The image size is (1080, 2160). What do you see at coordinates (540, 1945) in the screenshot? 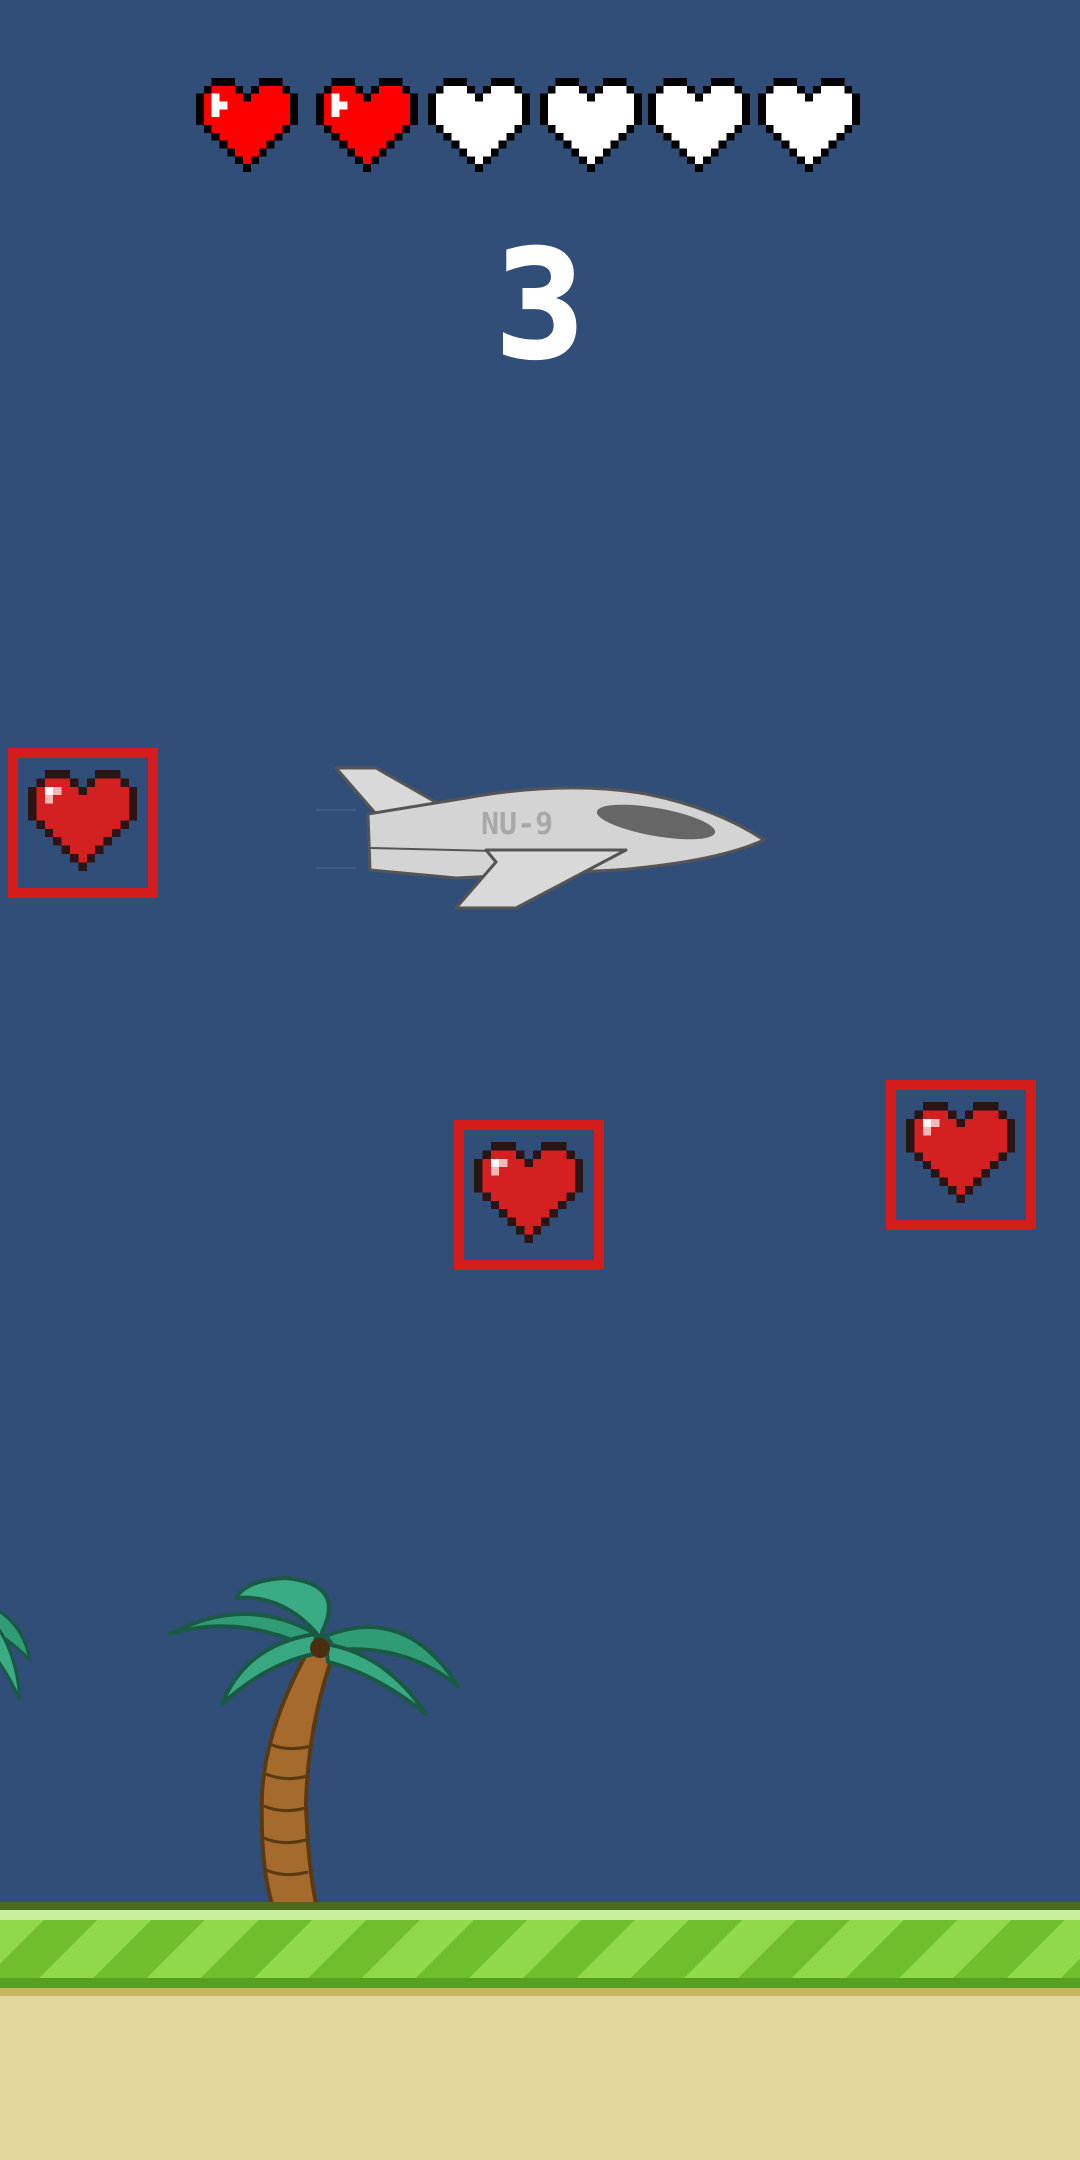
I see `grass-strip` at bounding box center [540, 1945].